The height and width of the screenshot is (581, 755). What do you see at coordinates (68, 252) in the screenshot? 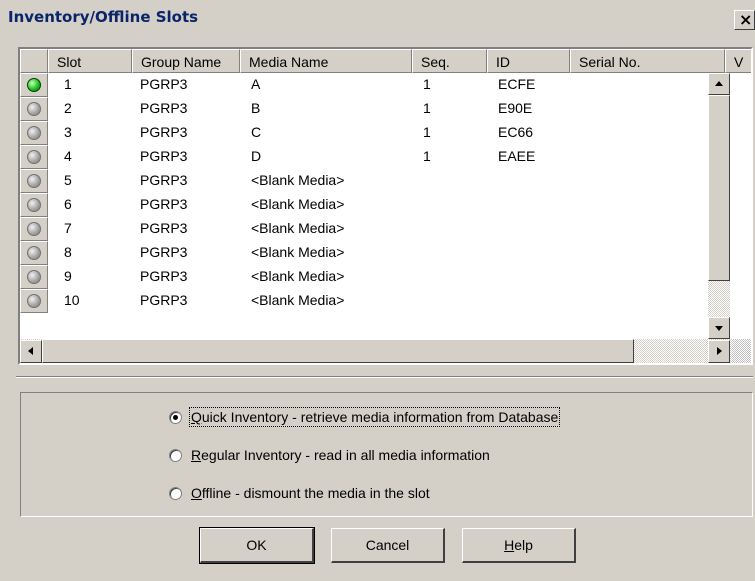
I see `slot-cell: 8` at bounding box center [68, 252].